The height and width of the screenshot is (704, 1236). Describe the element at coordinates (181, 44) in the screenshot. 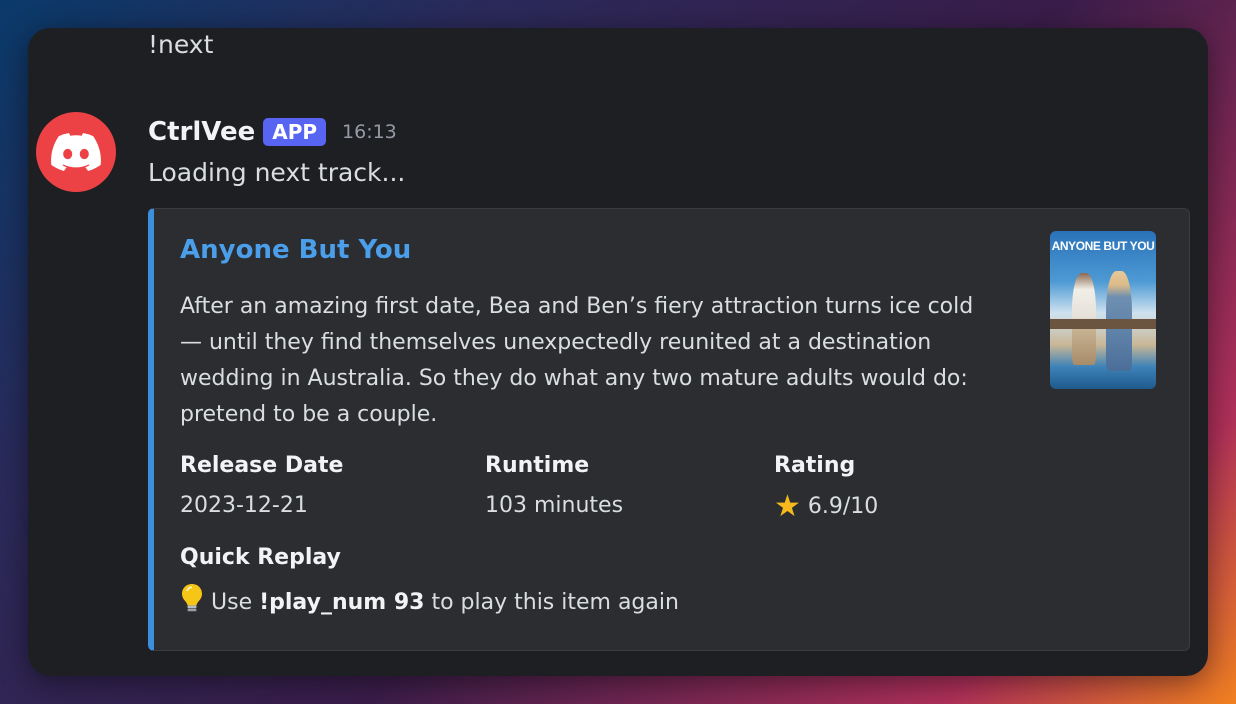

I see `previous-message: !next` at that location.